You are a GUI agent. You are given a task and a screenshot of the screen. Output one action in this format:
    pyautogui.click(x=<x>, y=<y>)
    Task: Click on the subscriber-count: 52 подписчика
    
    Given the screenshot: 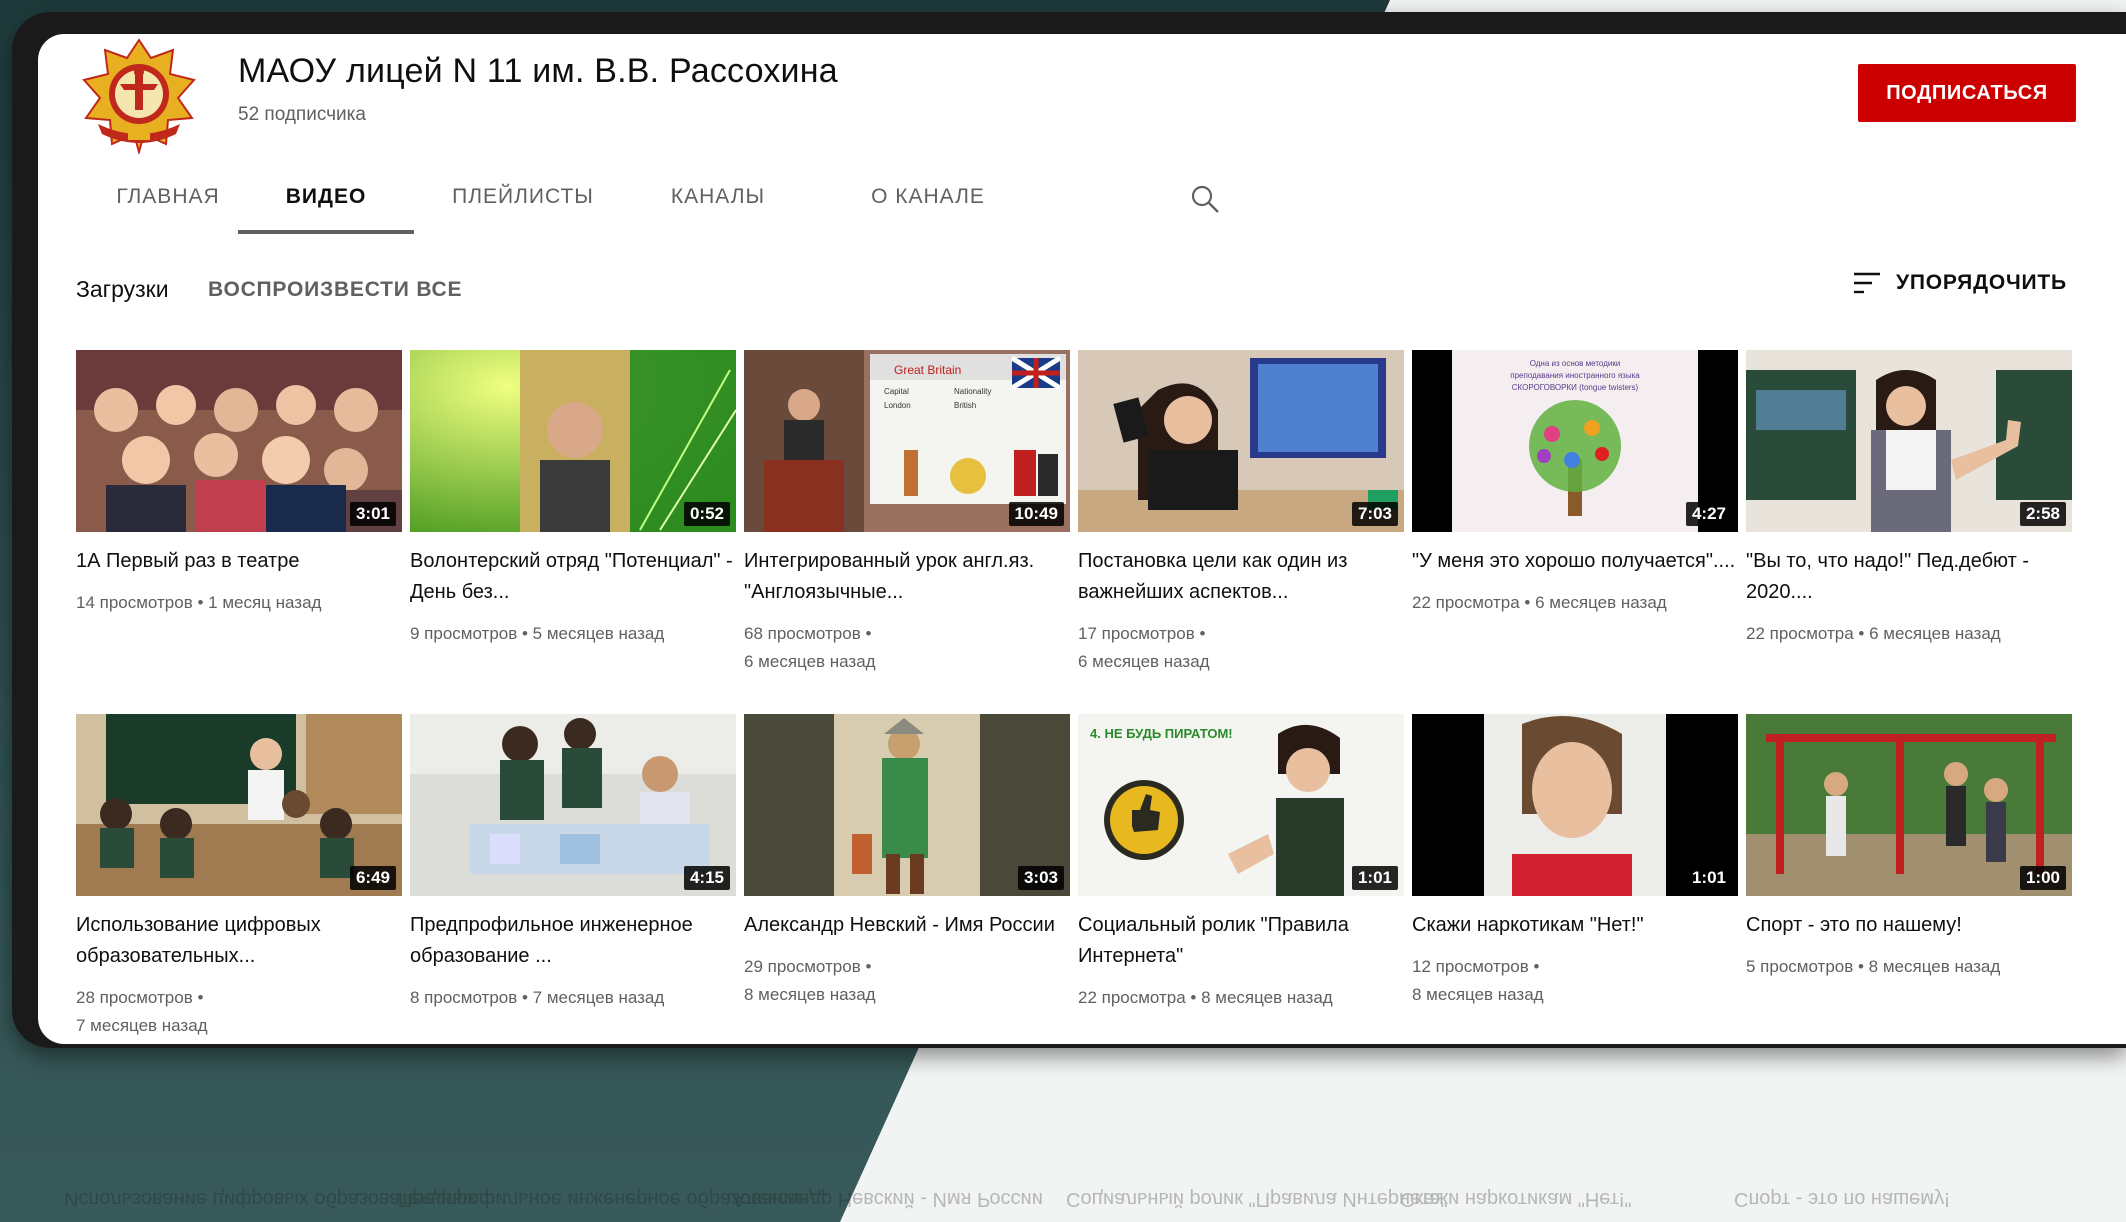 What is the action you would take?
    pyautogui.click(x=302, y=114)
    